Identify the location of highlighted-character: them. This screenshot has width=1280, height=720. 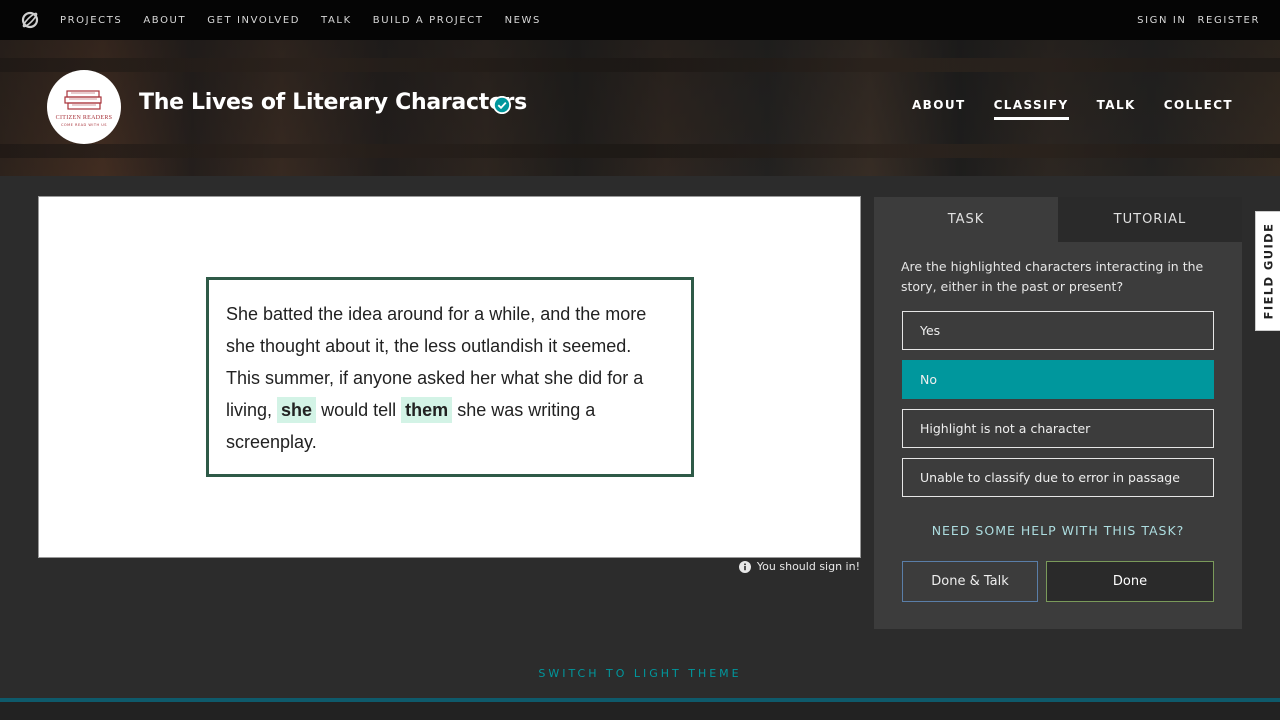
(427, 410).